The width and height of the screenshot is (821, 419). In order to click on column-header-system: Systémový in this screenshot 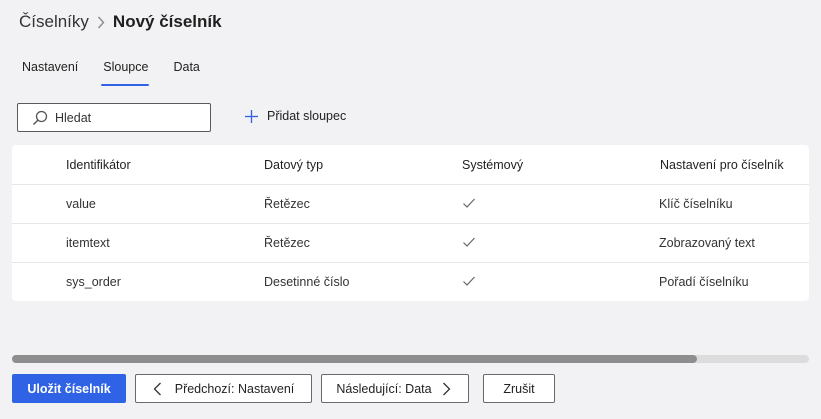, I will do `click(492, 165)`.